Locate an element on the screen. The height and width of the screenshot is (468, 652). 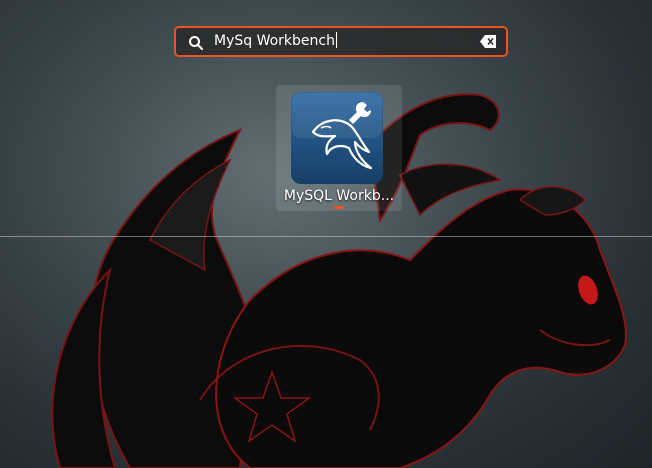
search-input-text: MySq Workbench is located at coordinates (274, 41).